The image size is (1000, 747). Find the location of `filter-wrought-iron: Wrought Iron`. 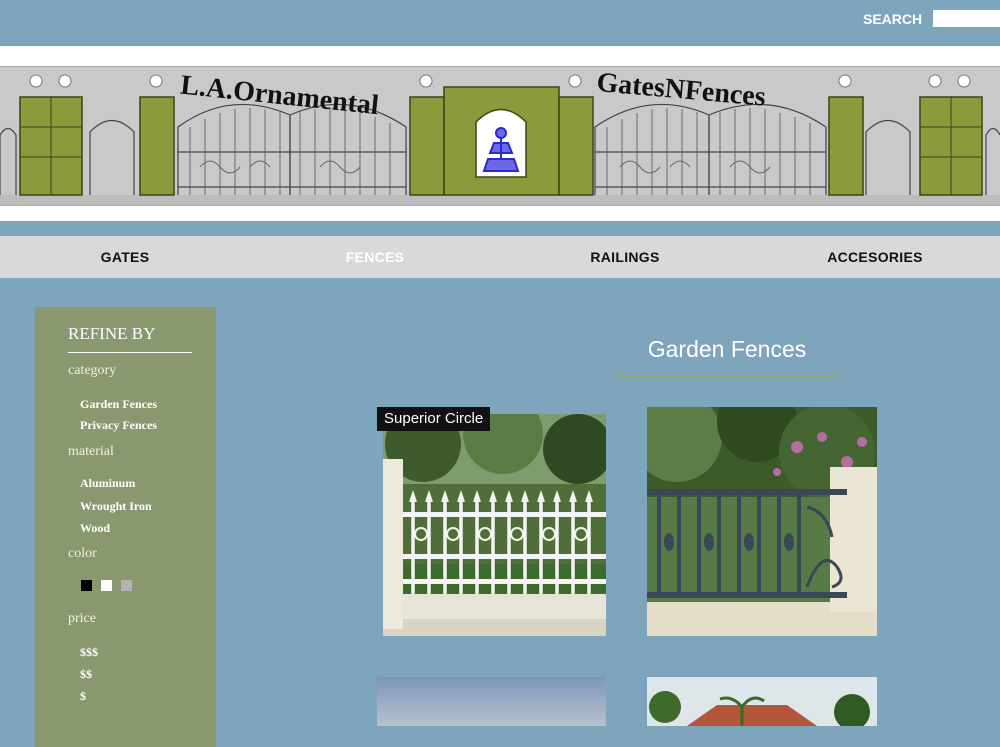

filter-wrought-iron: Wrought Iron is located at coordinates (116, 506).